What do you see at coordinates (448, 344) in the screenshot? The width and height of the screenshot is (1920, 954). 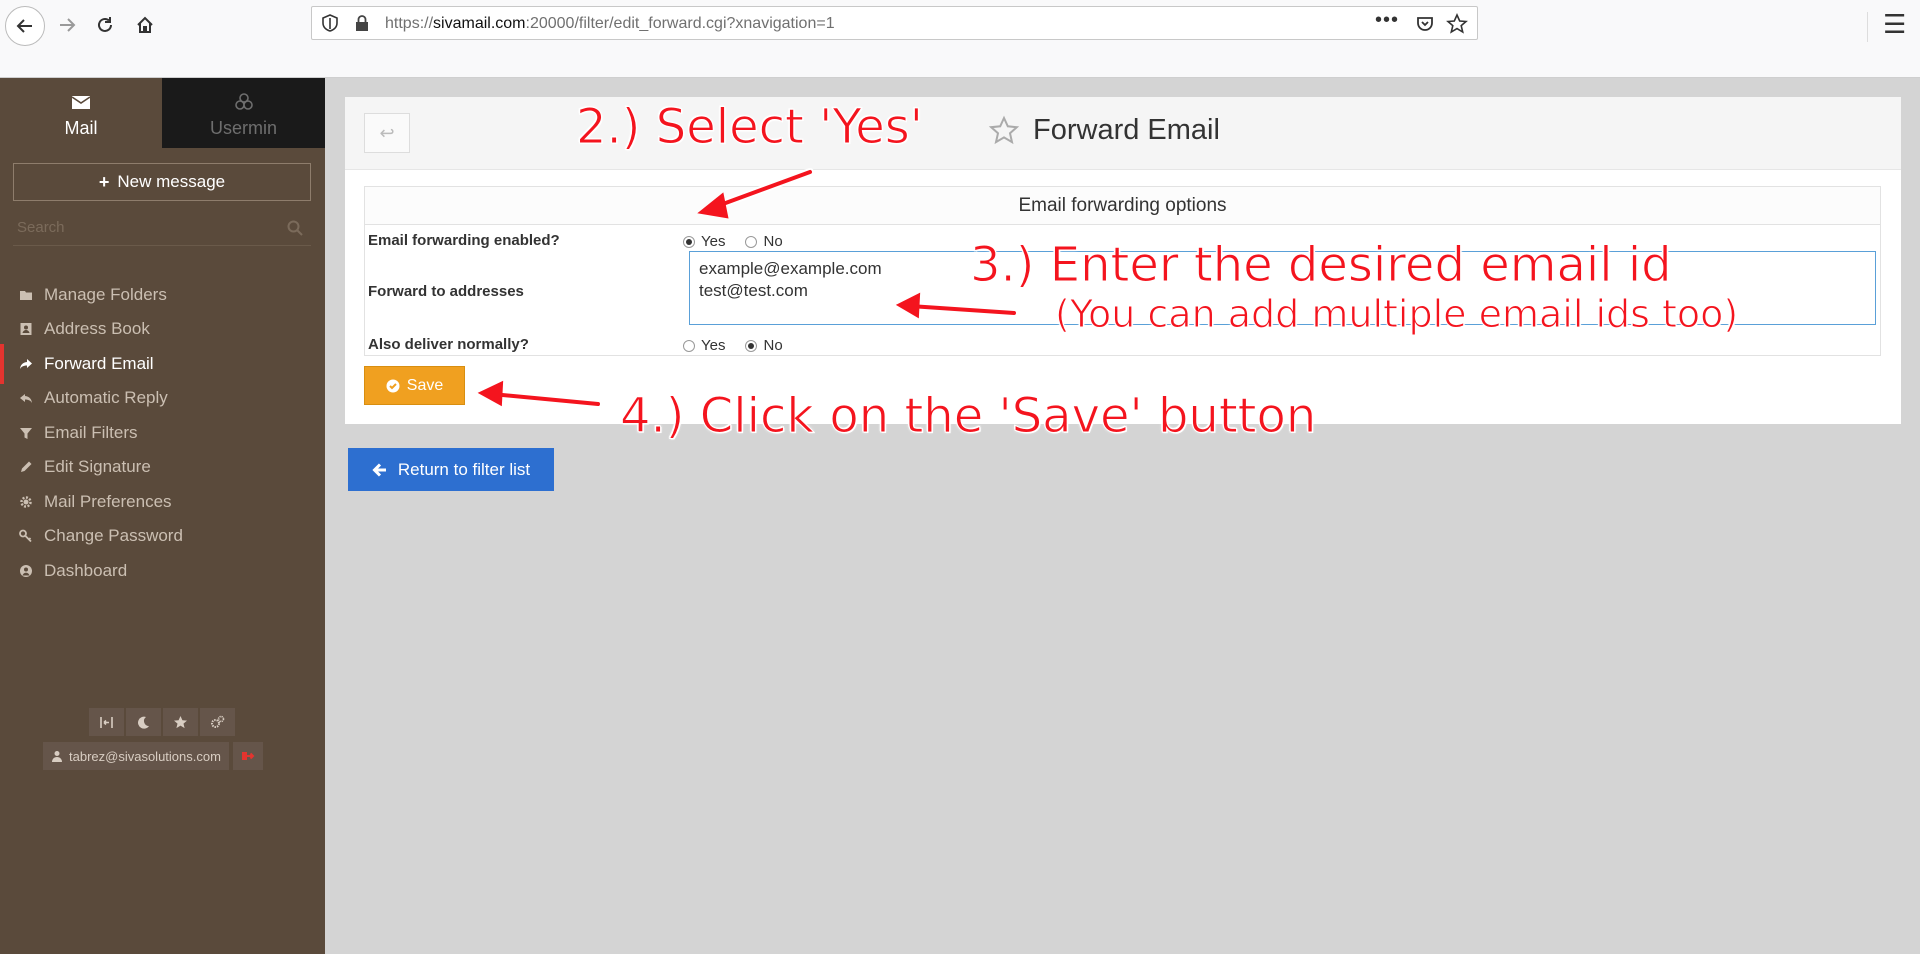 I see `deliver-normally-label: Also deliver normally?` at bounding box center [448, 344].